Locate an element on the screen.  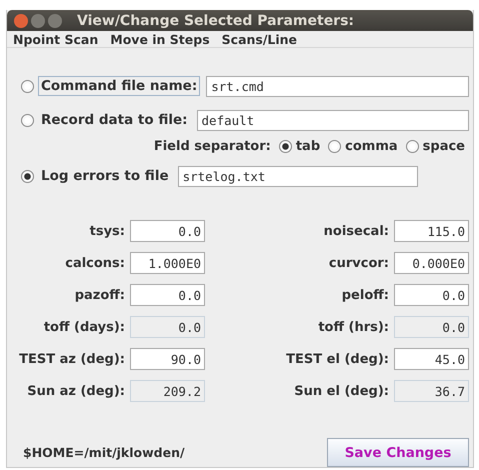
input-field: 0.000E0 is located at coordinates (431, 263).